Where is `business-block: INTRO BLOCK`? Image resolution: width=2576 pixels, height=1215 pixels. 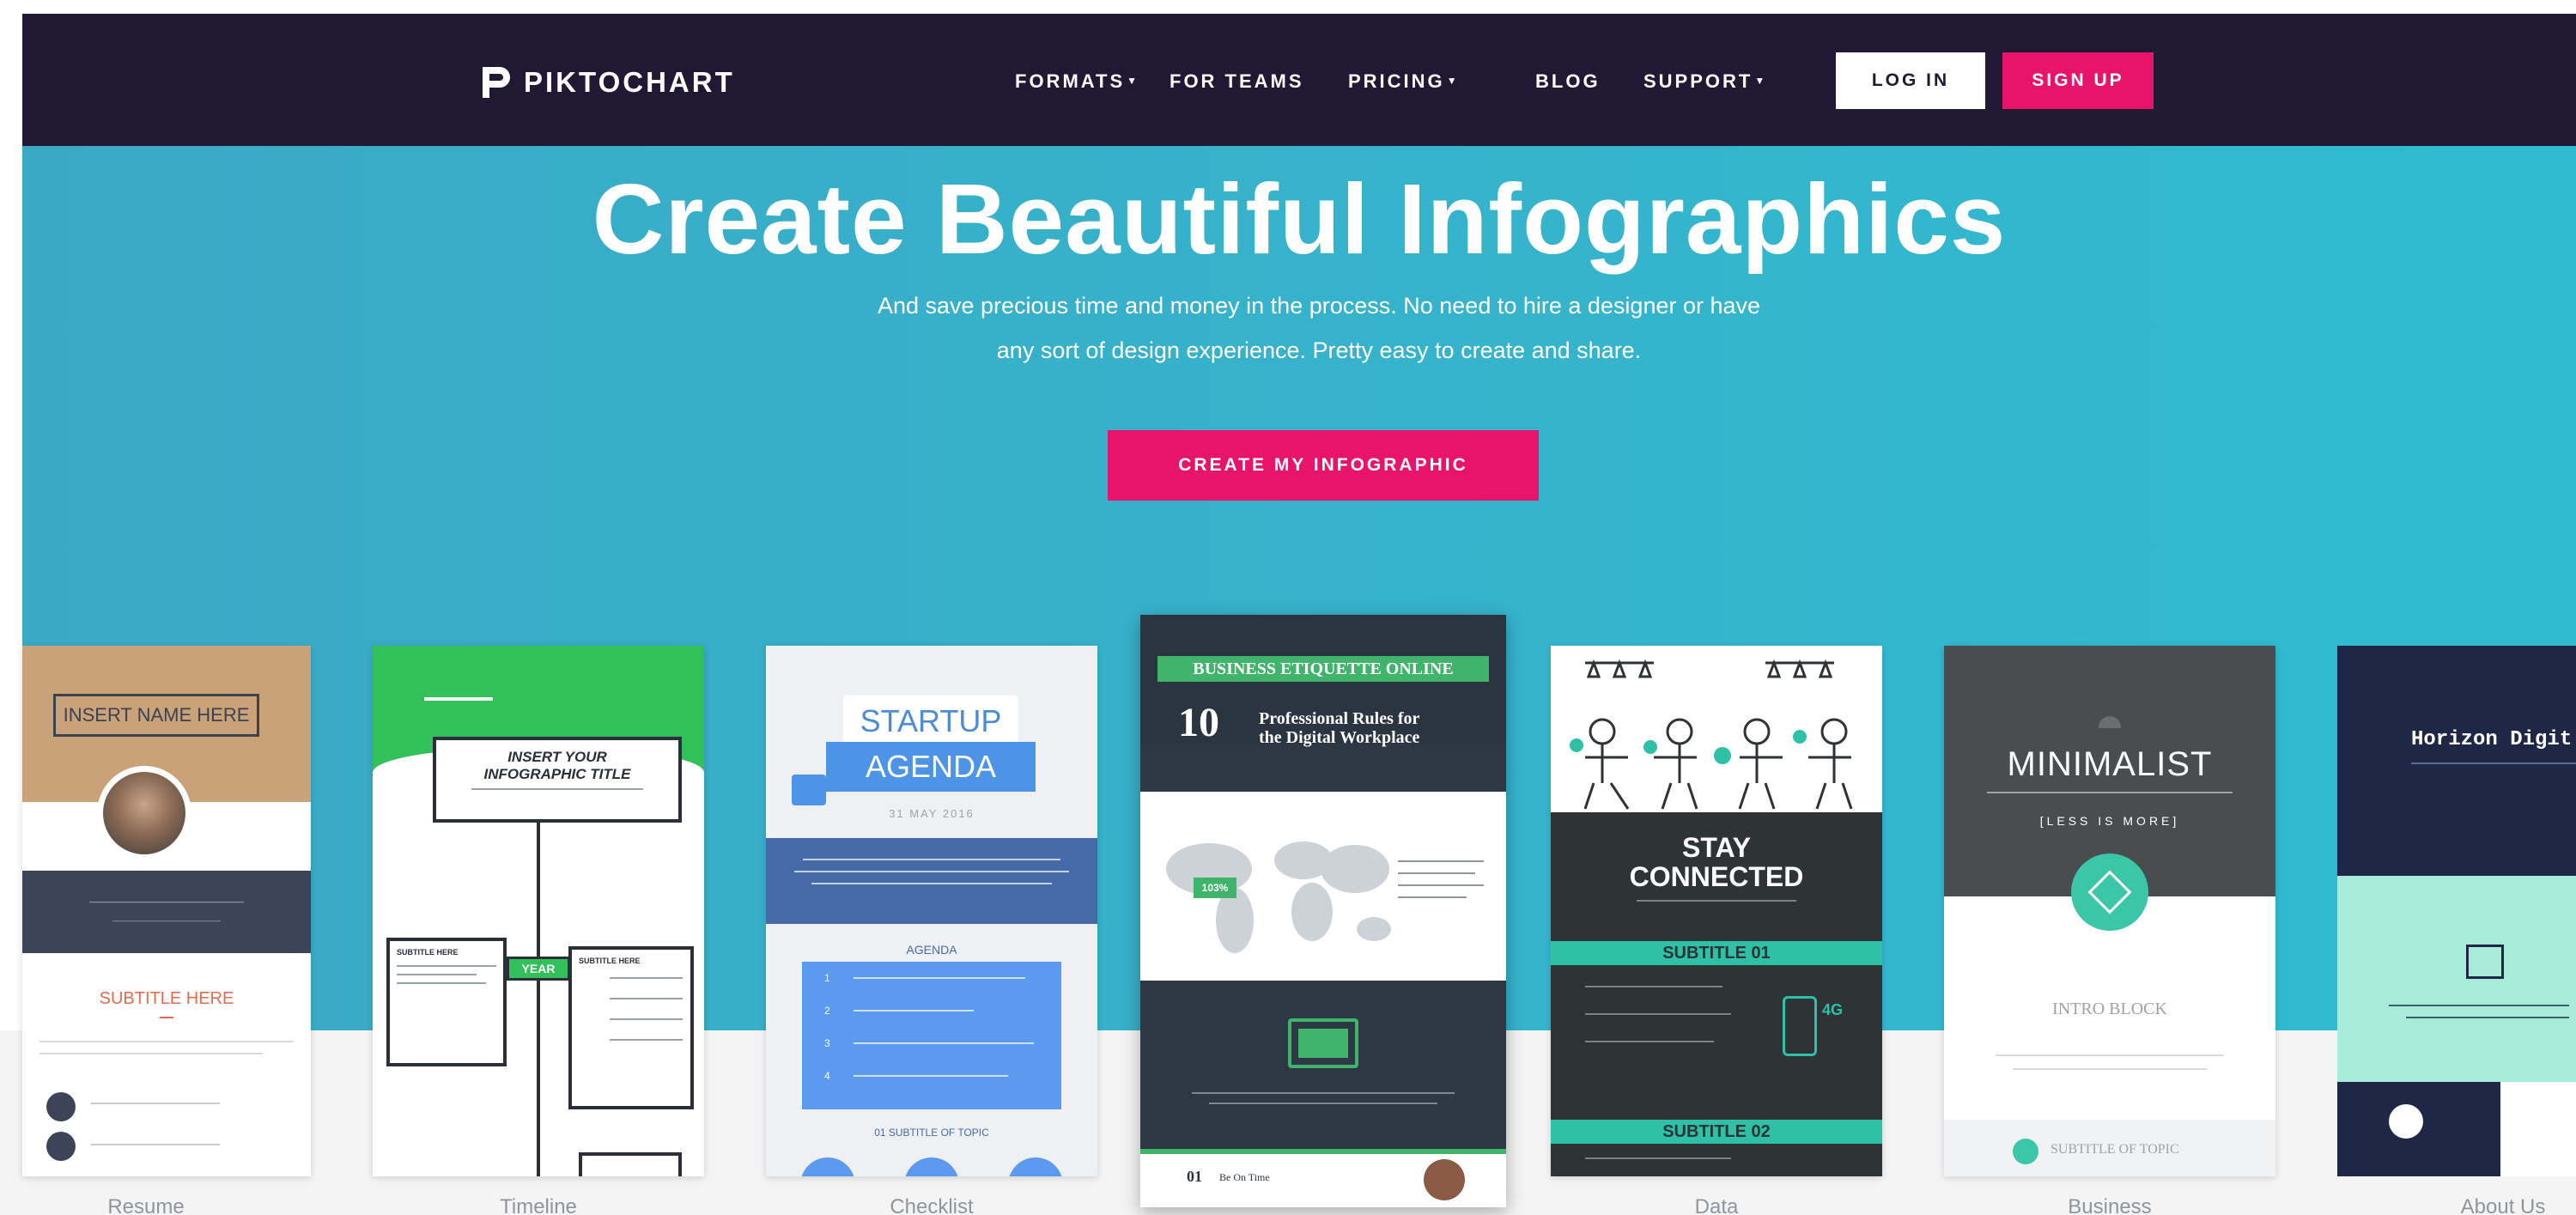 business-block: INTRO BLOCK is located at coordinates (2109, 1008).